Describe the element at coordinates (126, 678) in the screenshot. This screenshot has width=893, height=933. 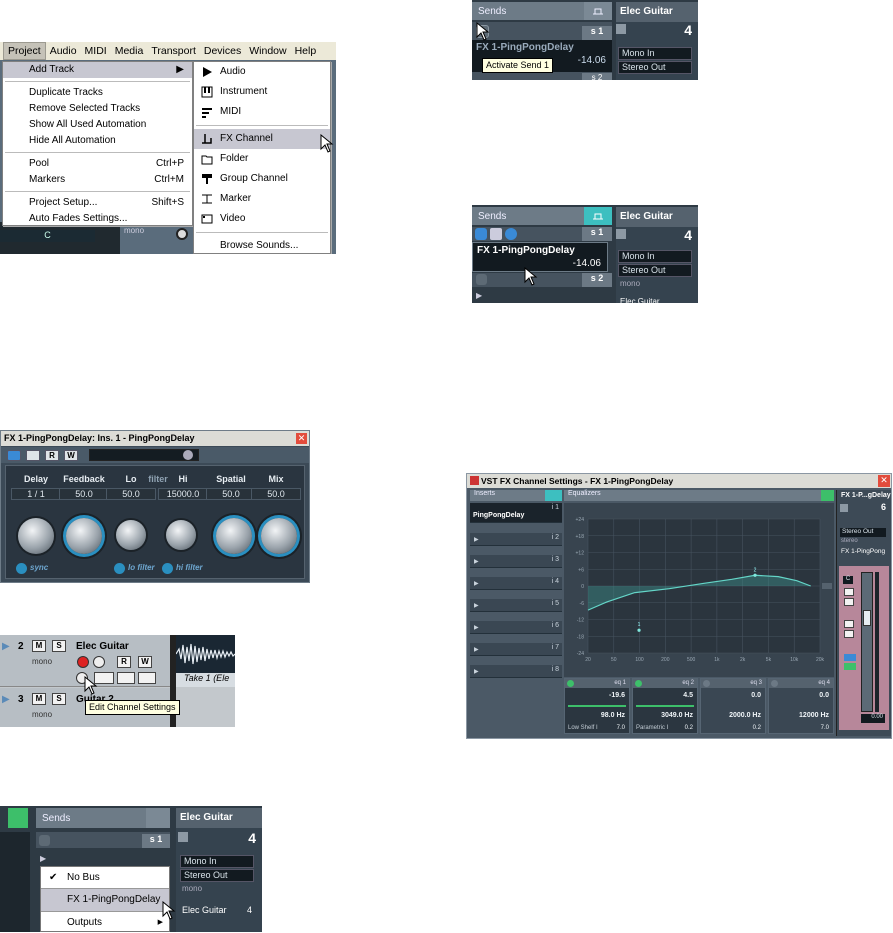
I see `eq-icon` at that location.